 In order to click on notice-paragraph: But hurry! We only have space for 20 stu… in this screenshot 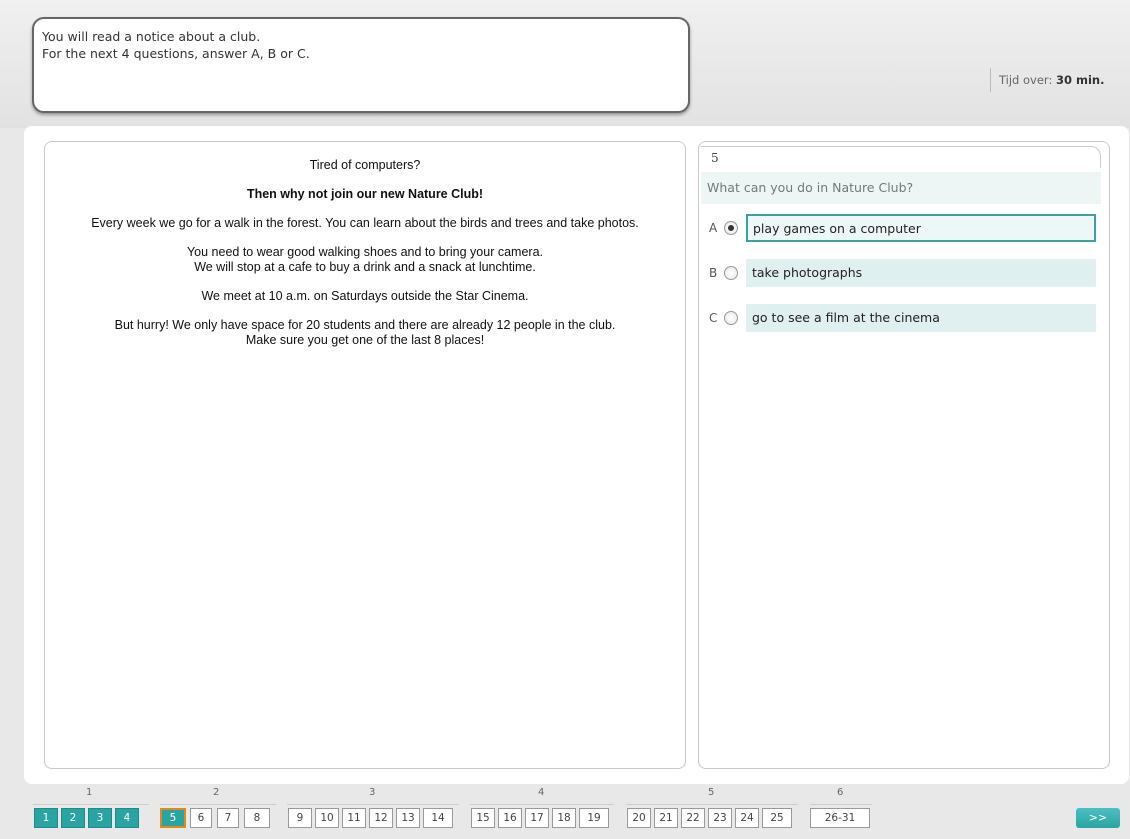, I will do `click(365, 333)`.